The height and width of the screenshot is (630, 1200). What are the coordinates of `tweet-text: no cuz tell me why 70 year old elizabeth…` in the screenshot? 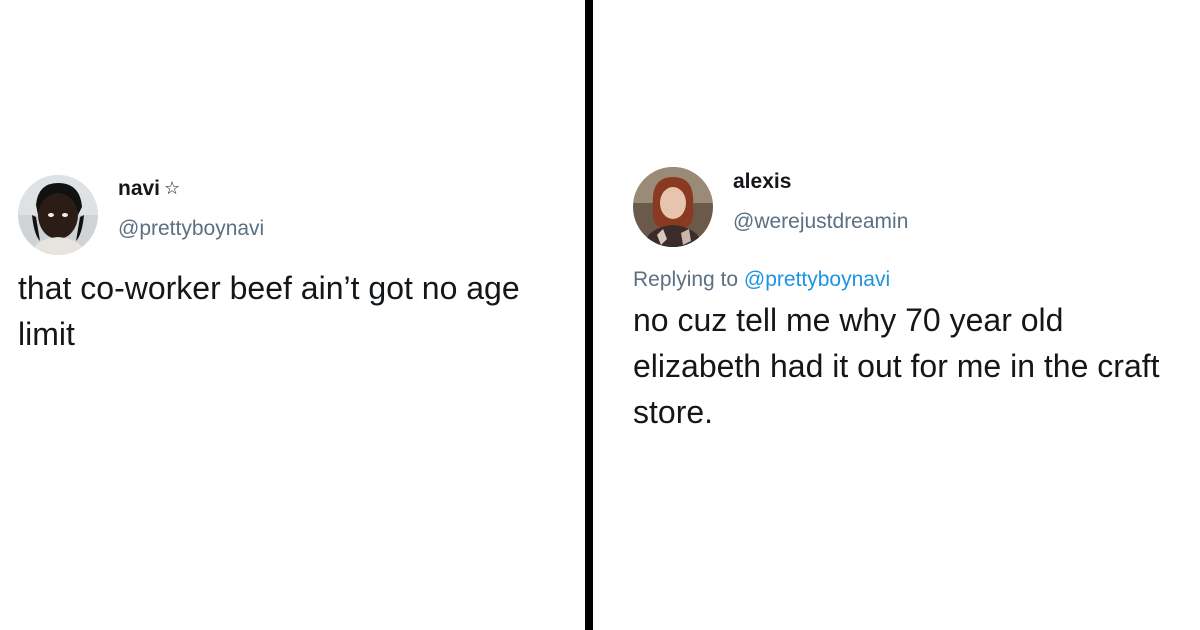 It's located at (896, 366).